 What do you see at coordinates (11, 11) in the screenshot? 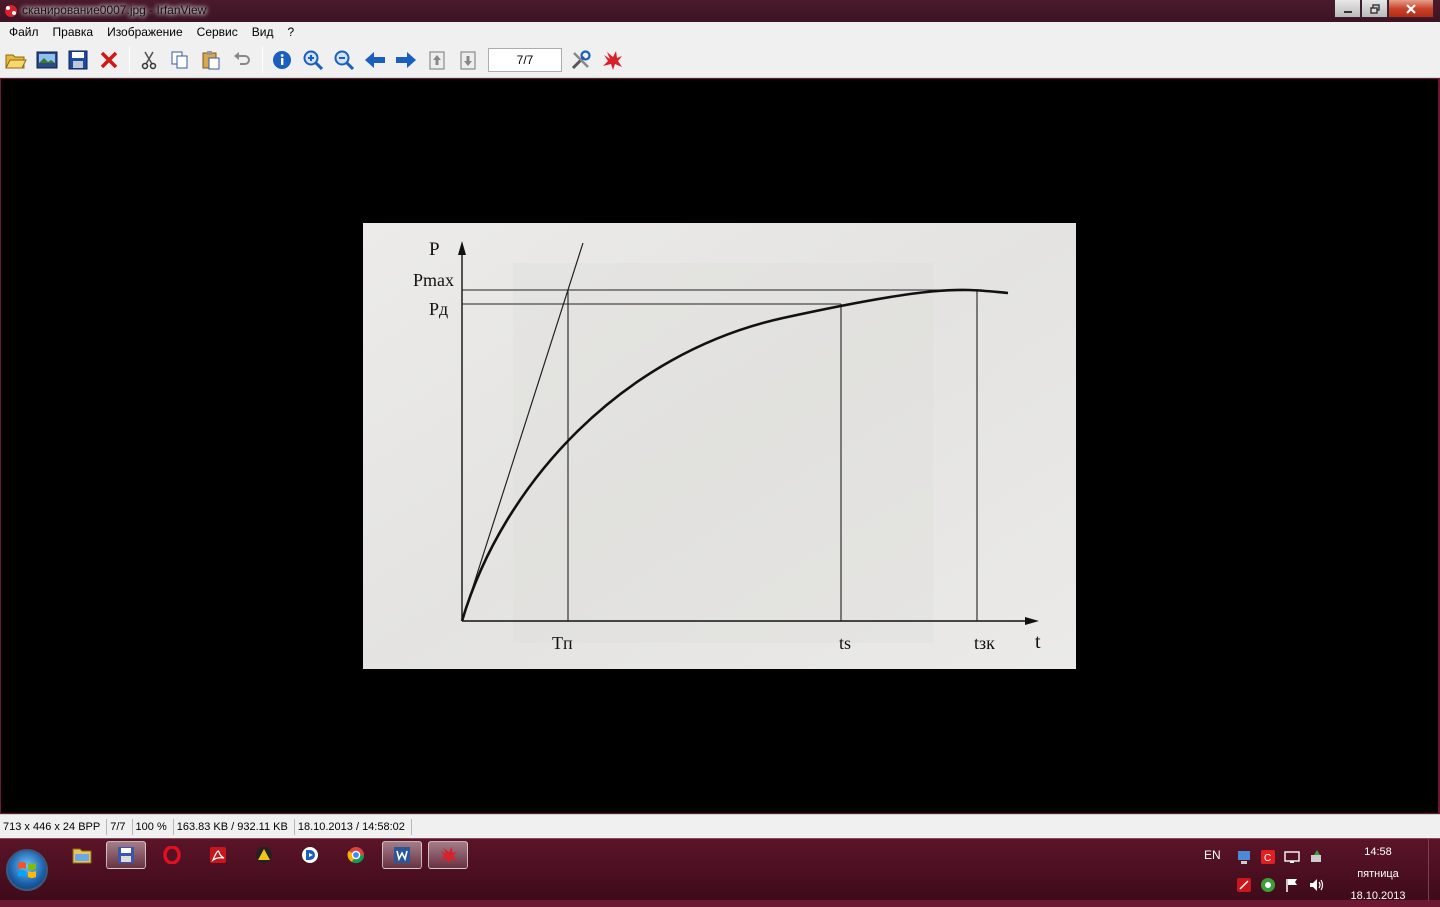
I see `irfanview-app-icon` at bounding box center [11, 11].